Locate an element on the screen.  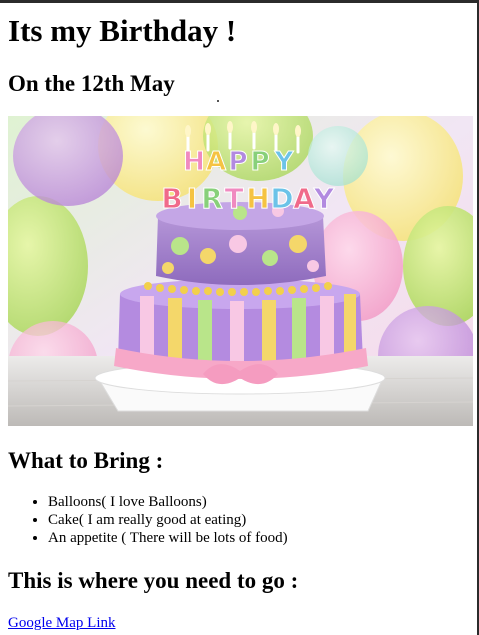
window-top-border is located at coordinates (239, 1).